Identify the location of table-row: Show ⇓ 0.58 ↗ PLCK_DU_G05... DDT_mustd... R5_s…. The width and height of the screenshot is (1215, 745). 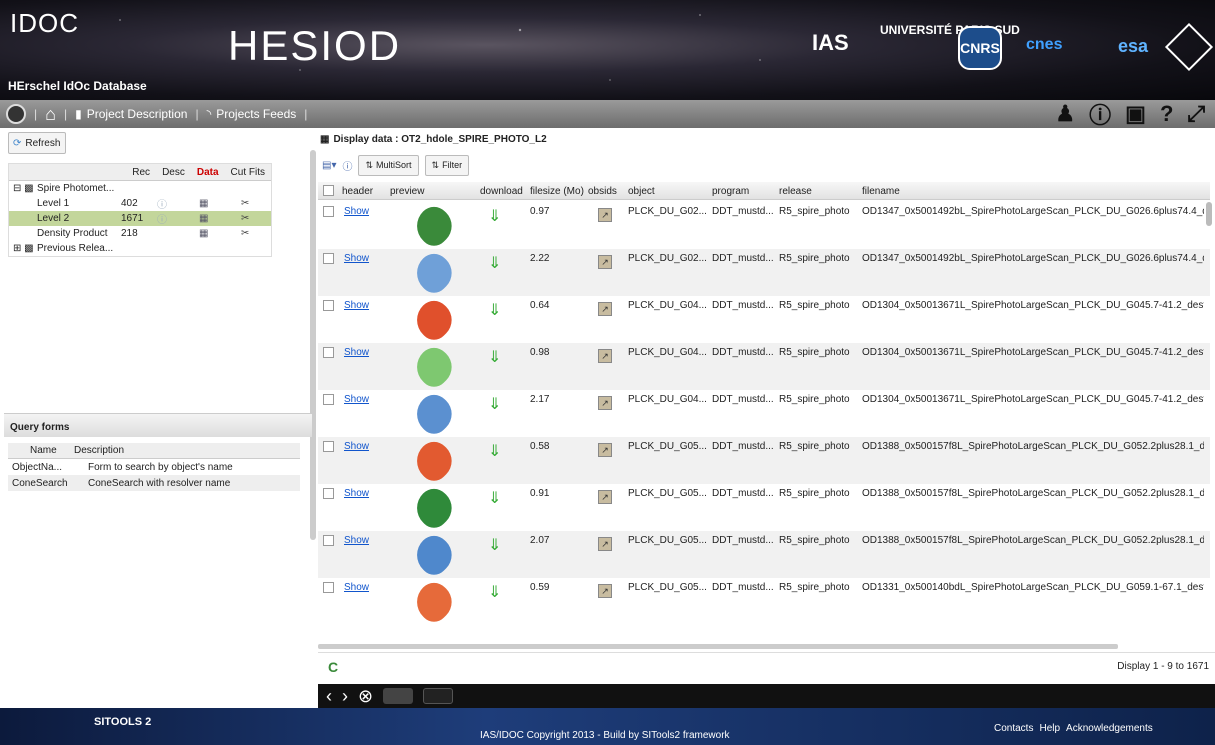
(764, 461).